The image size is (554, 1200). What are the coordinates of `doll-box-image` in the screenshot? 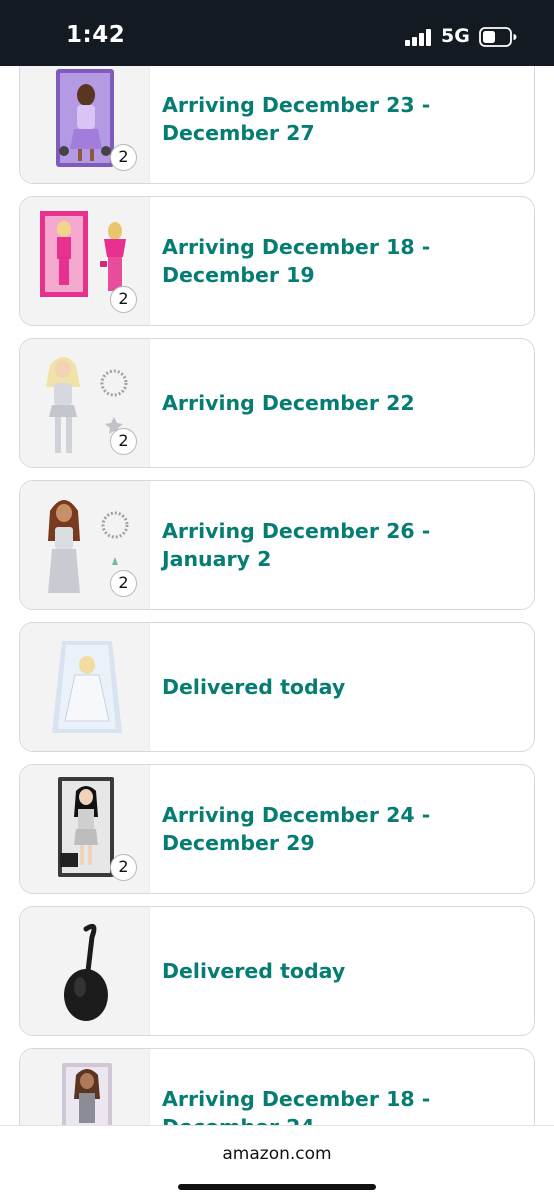 It's located at (87, 687).